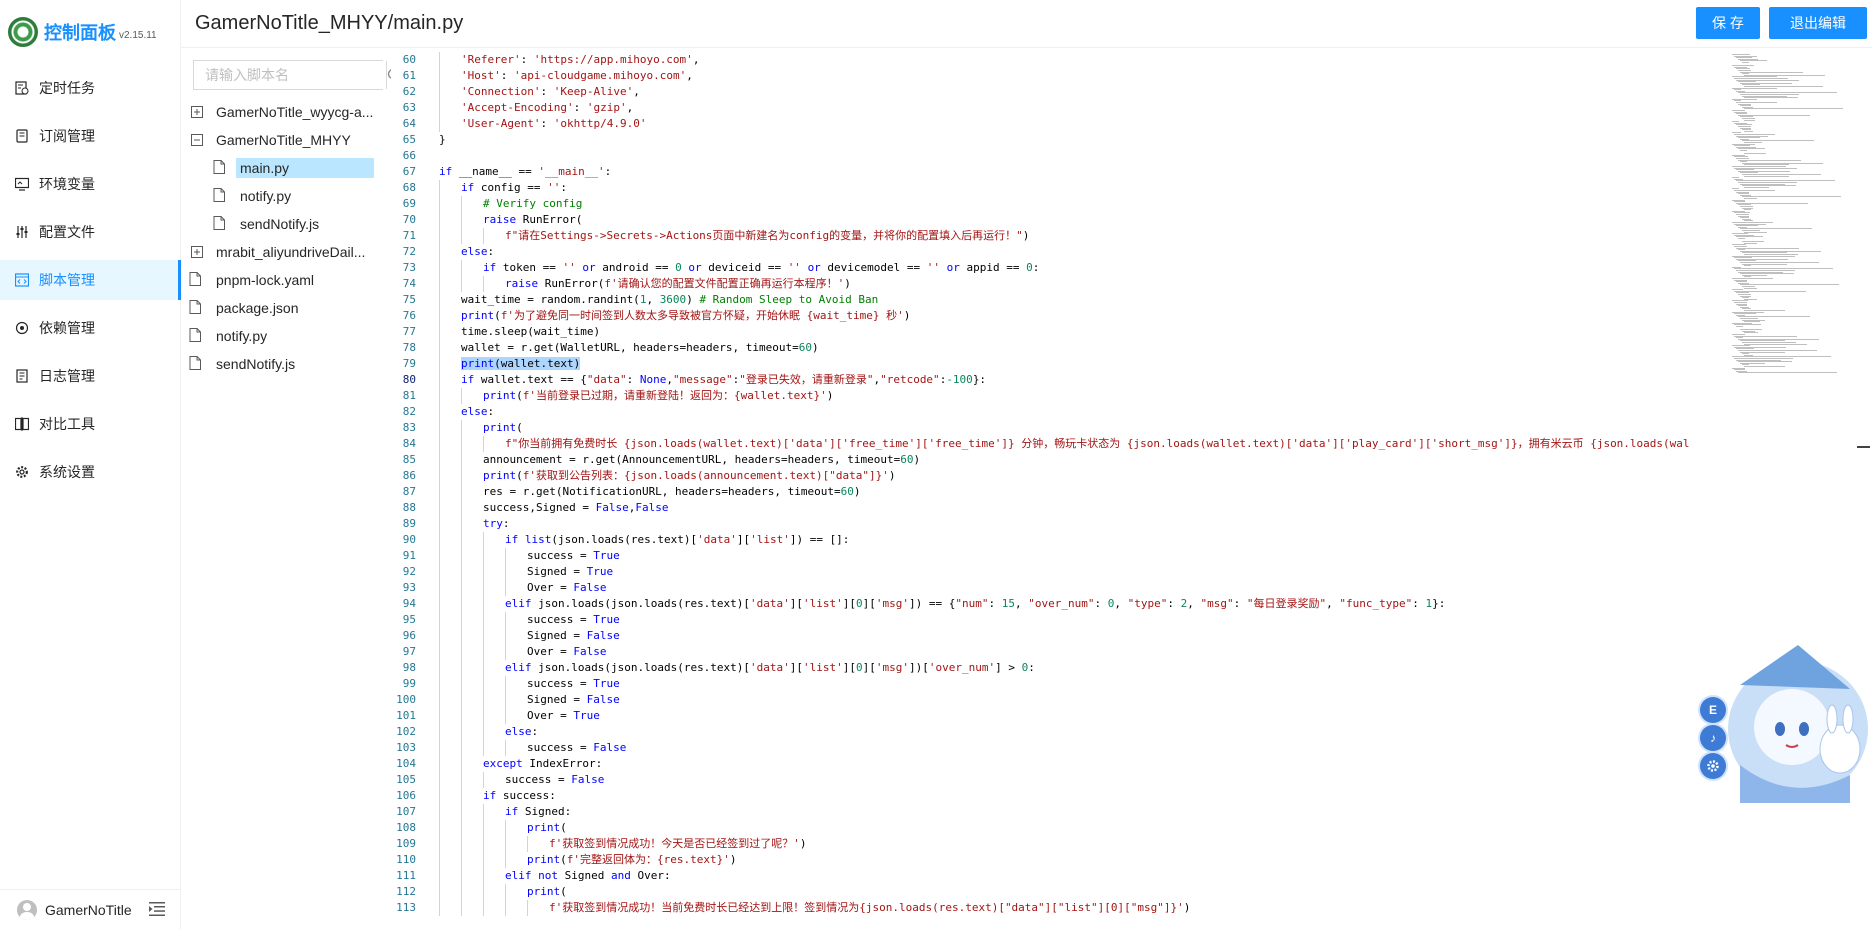  Describe the element at coordinates (409, 571) in the screenshot. I see `line-number: 92` at that location.